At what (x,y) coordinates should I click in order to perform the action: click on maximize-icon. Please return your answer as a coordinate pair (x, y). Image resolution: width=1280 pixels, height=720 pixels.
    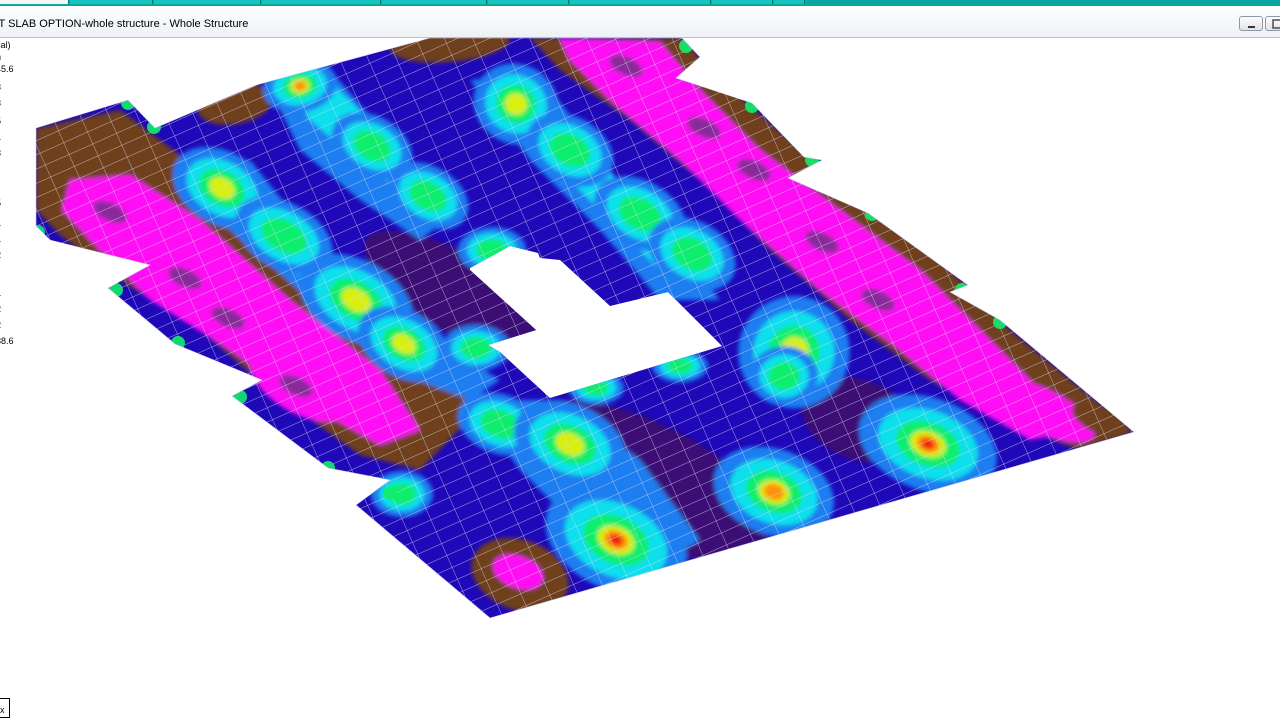
    Looking at the image, I should click on (1276, 24).